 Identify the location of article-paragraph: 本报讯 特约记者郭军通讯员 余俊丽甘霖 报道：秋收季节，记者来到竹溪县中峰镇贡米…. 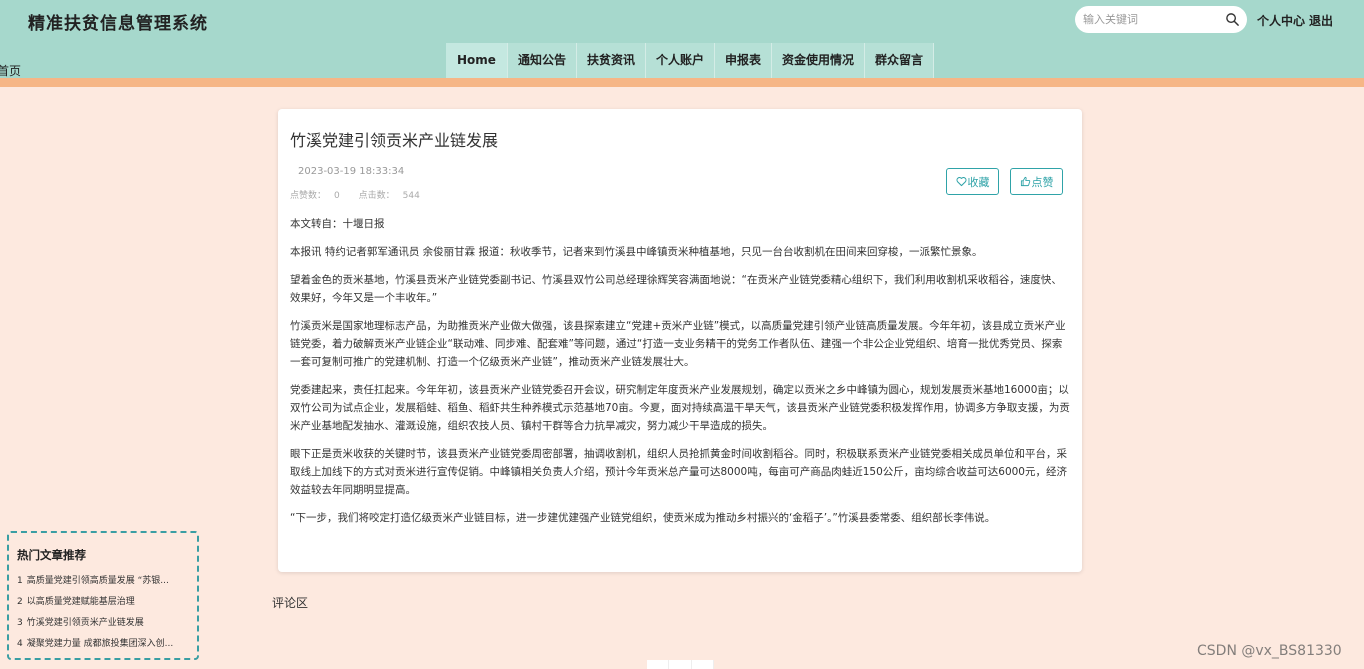
(636, 252).